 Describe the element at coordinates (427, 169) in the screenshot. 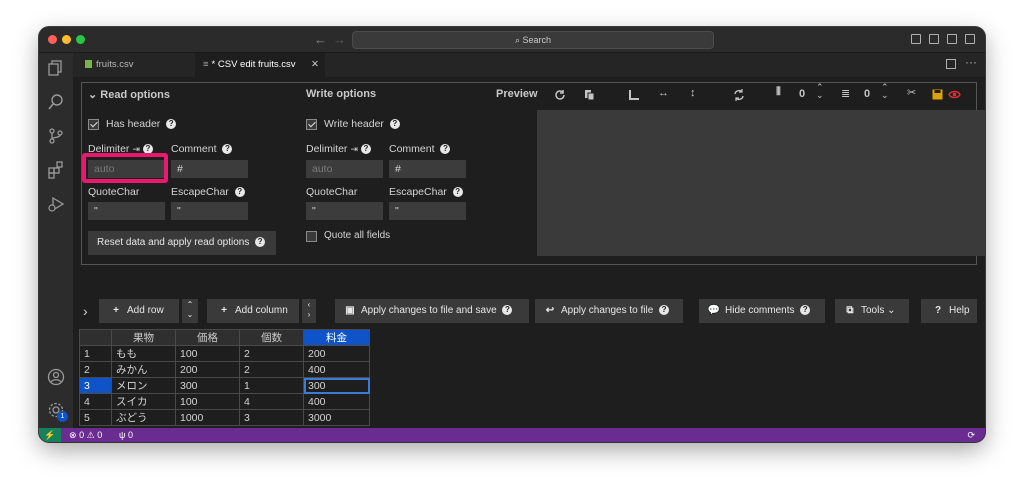

I see `write-comment-input` at that location.